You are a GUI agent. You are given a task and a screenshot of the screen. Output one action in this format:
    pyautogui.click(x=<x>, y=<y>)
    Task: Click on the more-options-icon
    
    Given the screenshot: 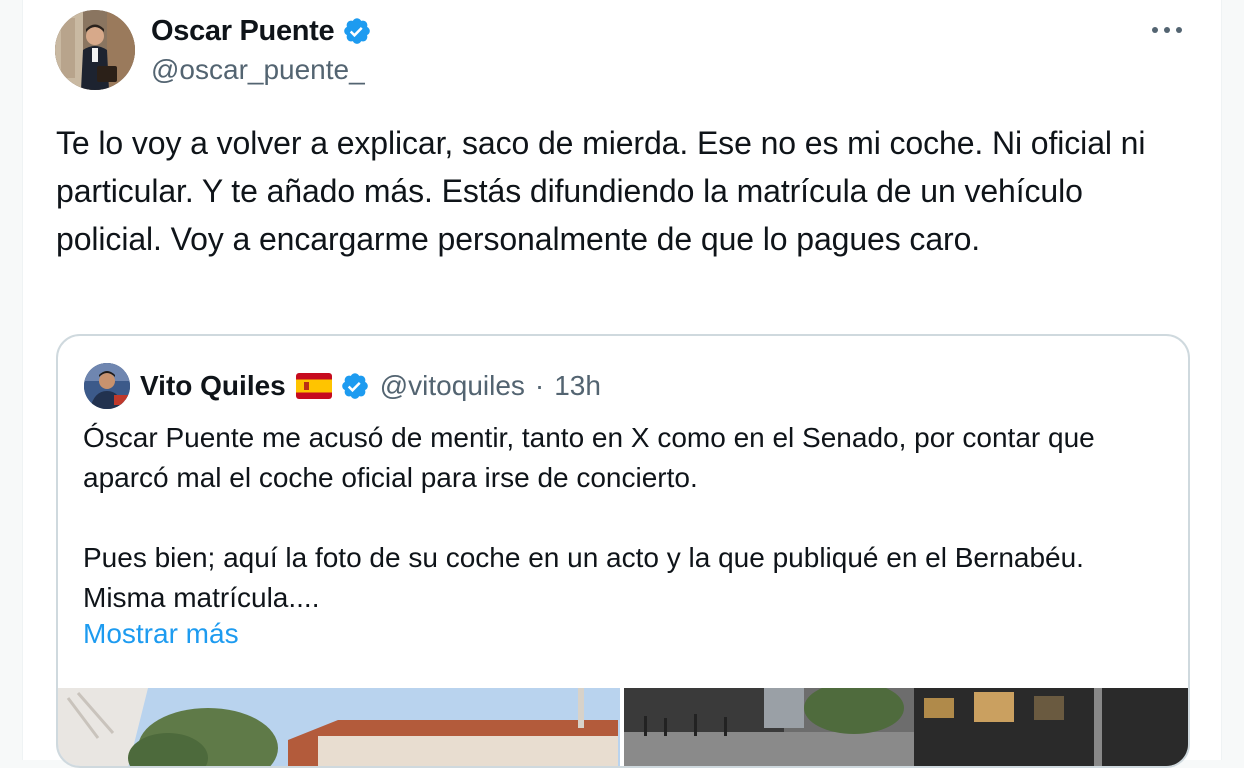 What is the action you would take?
    pyautogui.click(x=1167, y=30)
    